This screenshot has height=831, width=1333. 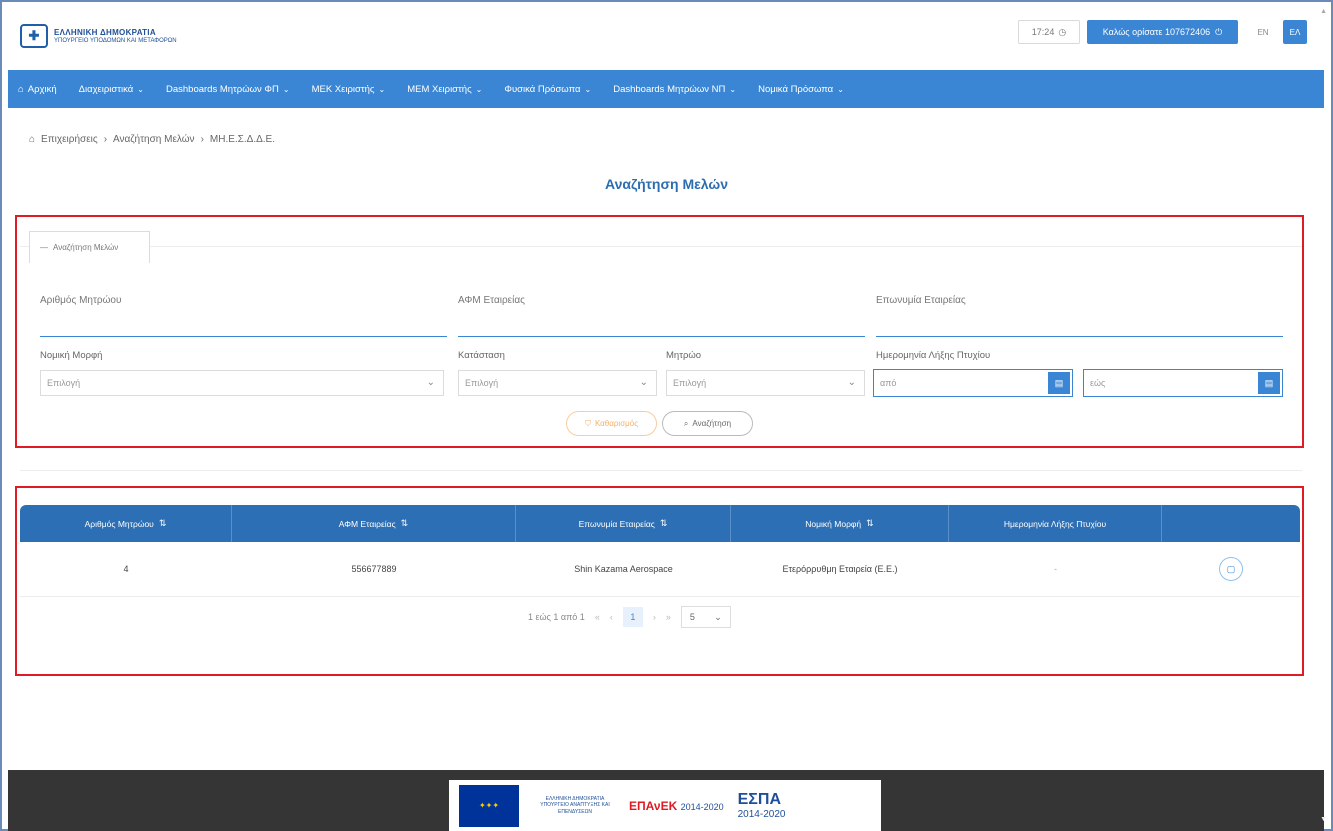 What do you see at coordinates (69, 139) in the screenshot?
I see `breadcrumb-item: Επιχειρήσεις` at bounding box center [69, 139].